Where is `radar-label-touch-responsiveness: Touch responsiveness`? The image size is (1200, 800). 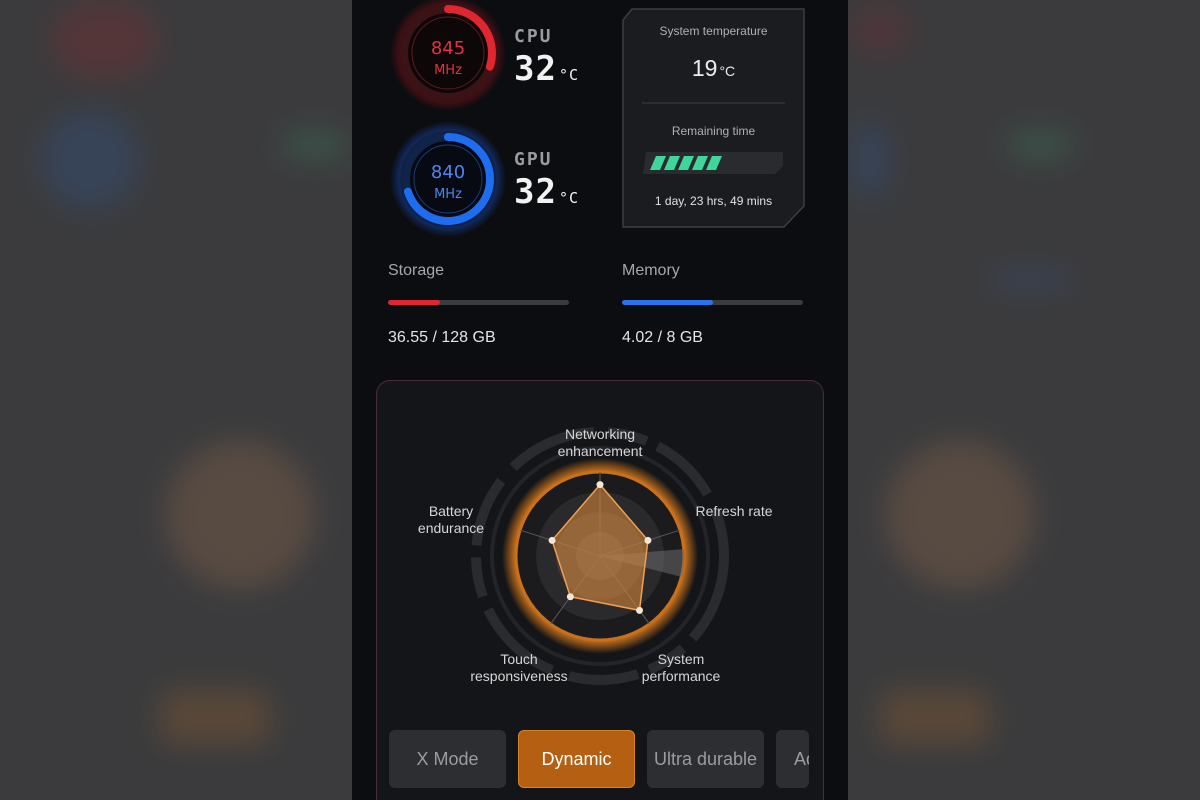 radar-label-touch-responsiveness: Touch responsiveness is located at coordinates (519, 668).